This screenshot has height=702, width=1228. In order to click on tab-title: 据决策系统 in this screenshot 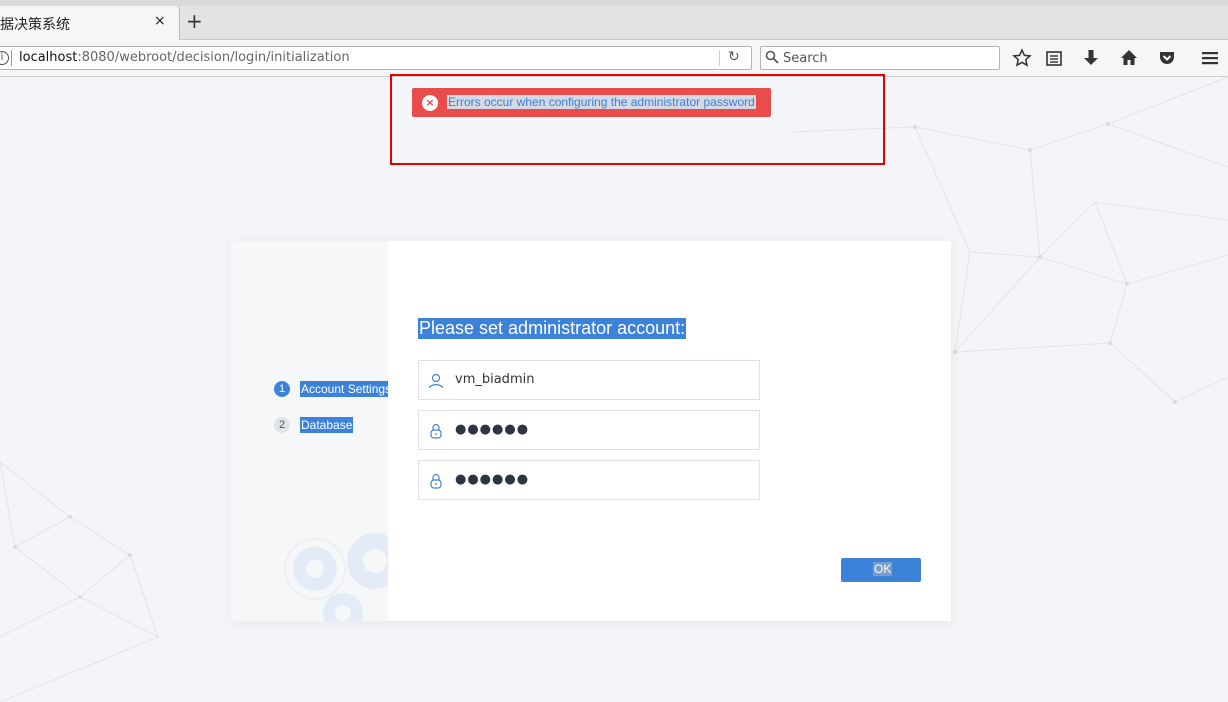, I will do `click(35, 25)`.